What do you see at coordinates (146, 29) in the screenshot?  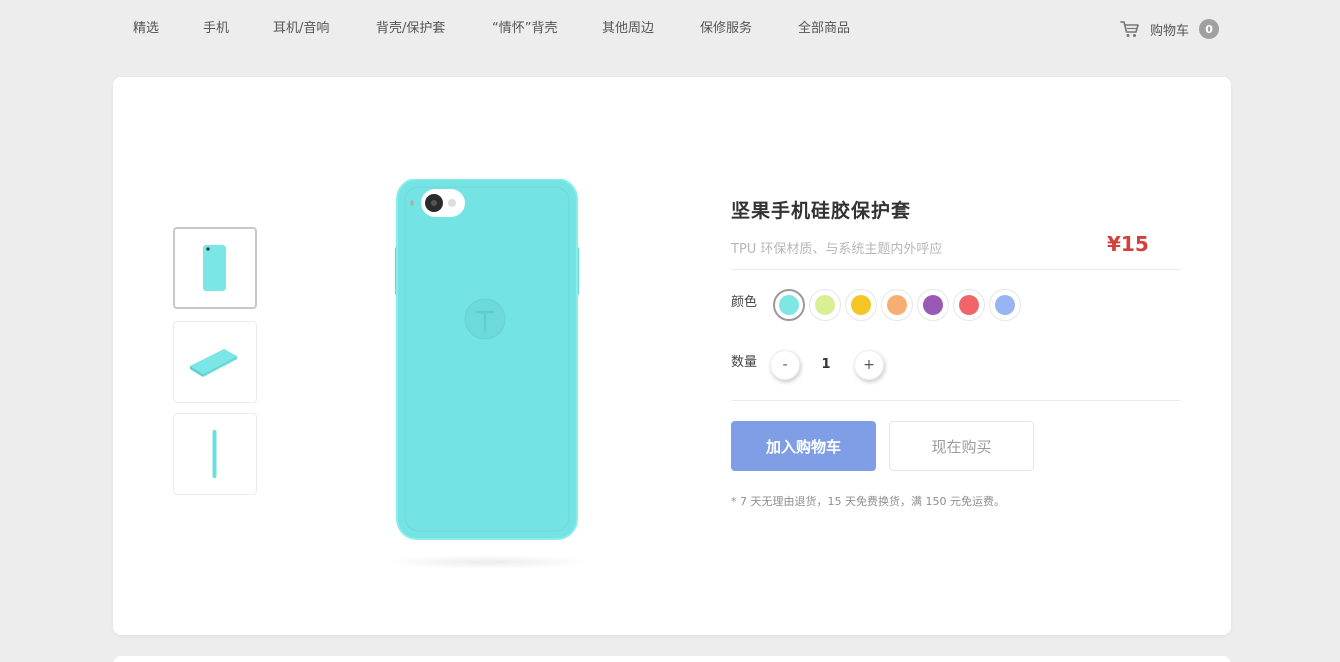 I see `nav-item-featured: 精选` at bounding box center [146, 29].